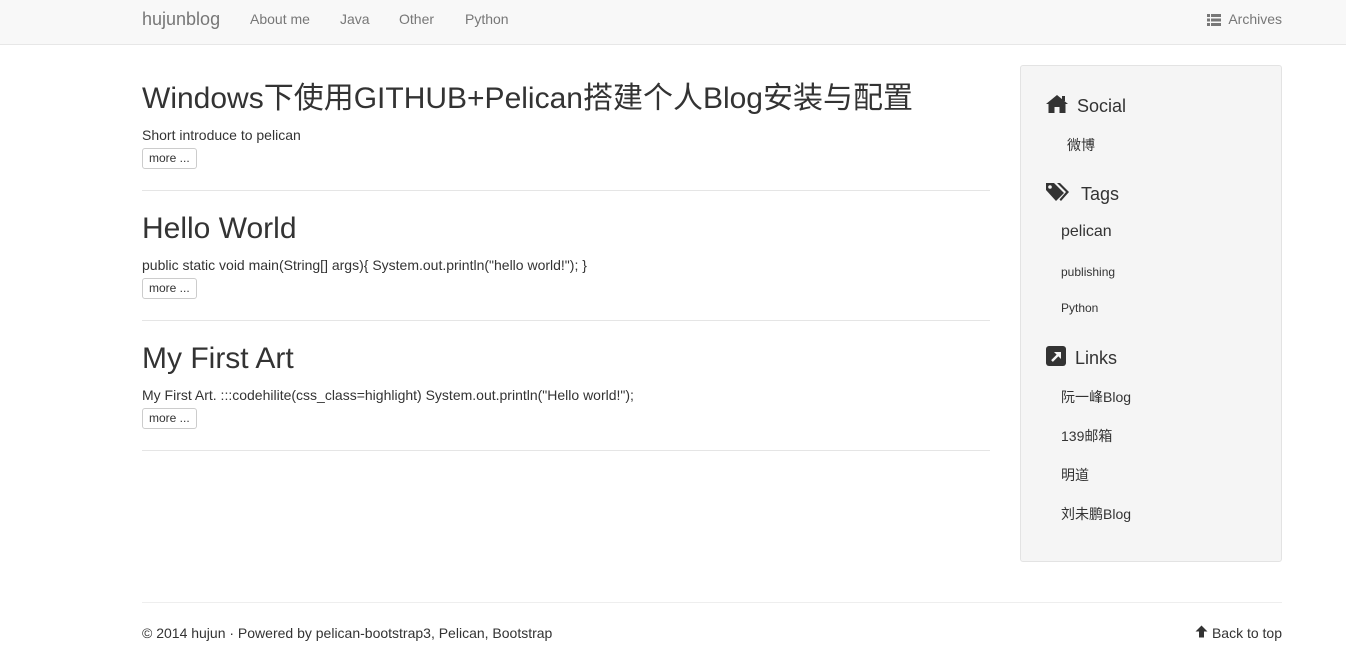 Image resolution: width=1346 pixels, height=648 pixels. Describe the element at coordinates (1057, 106) in the screenshot. I see `home-icon` at that location.